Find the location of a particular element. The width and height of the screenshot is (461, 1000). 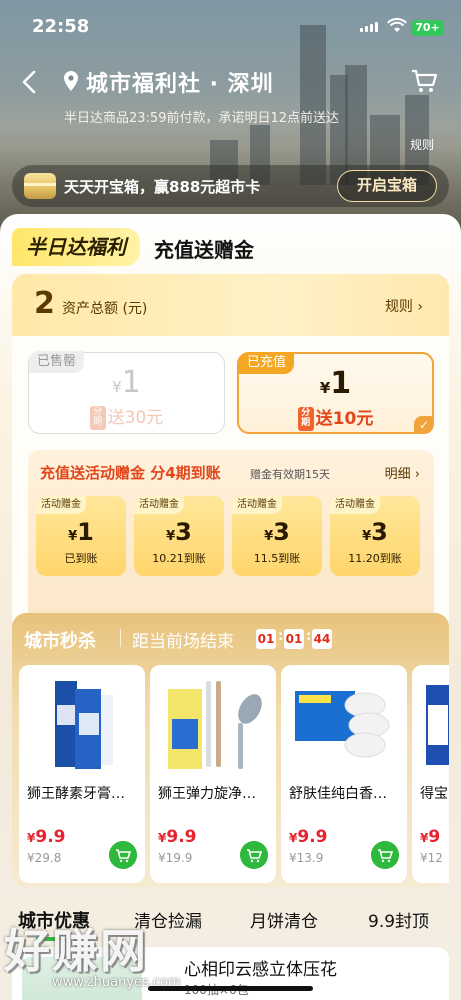

product-card: 狮王酵素牙膏… ¥9.9 ¥29.8 is located at coordinates (82, 774).